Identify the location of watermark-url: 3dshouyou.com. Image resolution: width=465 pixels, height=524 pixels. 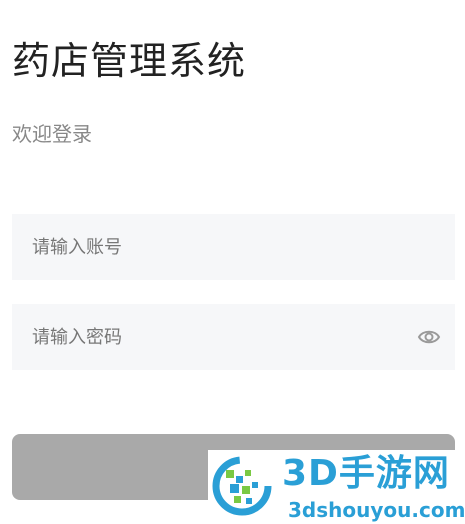
(376, 510).